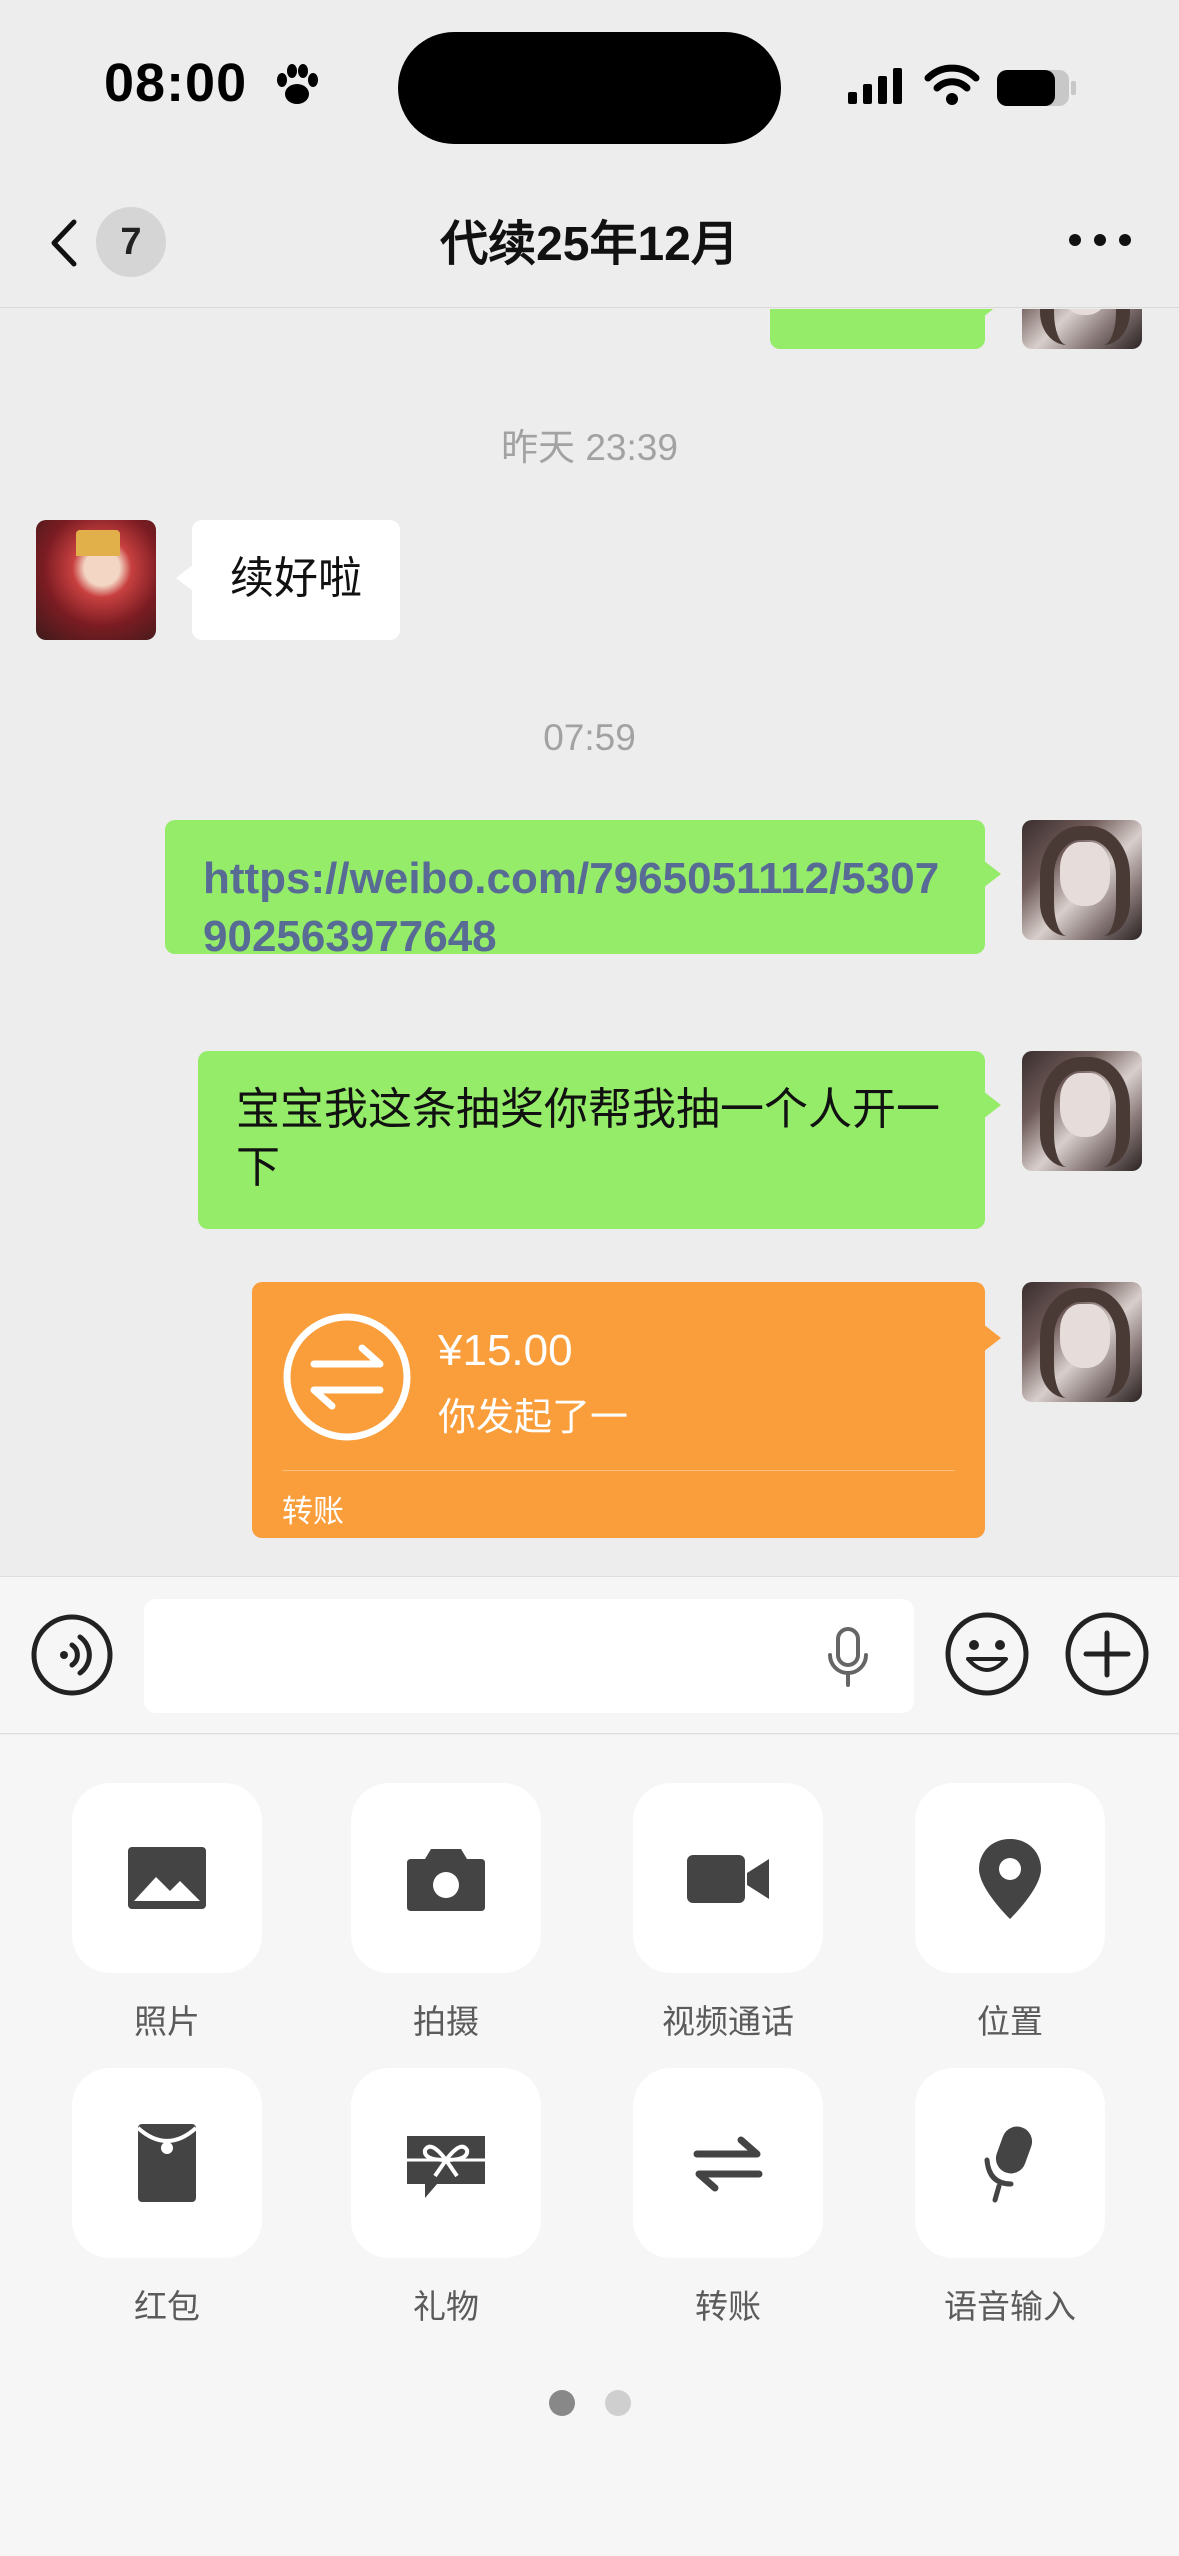 This screenshot has height=2556, width=1179. What do you see at coordinates (1107, 1654) in the screenshot?
I see `plus-icon` at bounding box center [1107, 1654].